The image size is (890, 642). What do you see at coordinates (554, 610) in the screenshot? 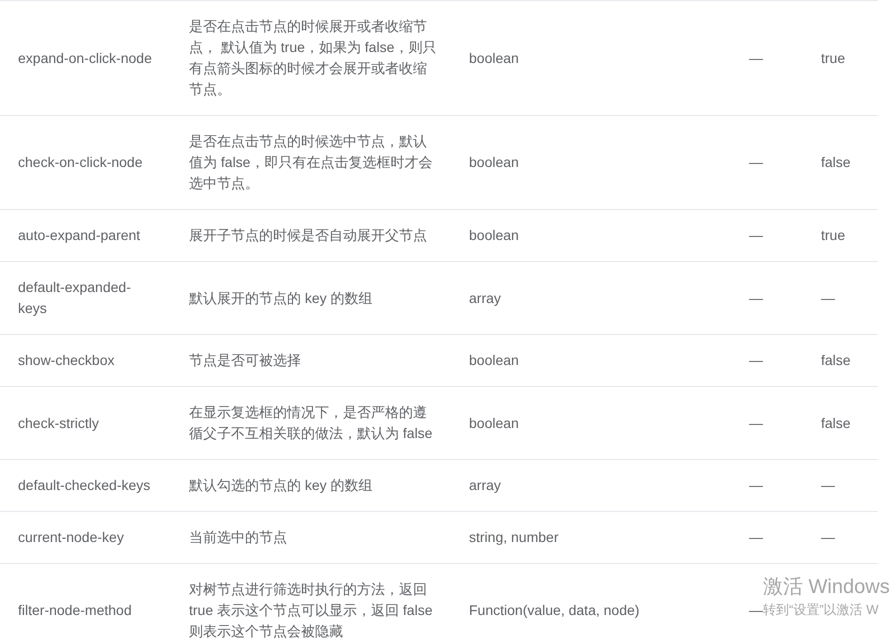
I see `table-cell: Function(value, data, node)` at bounding box center [554, 610].